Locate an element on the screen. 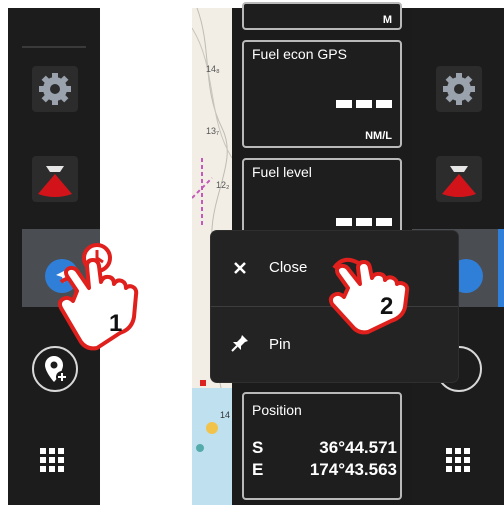  depth-sounding: 14₈ is located at coordinates (213, 69).